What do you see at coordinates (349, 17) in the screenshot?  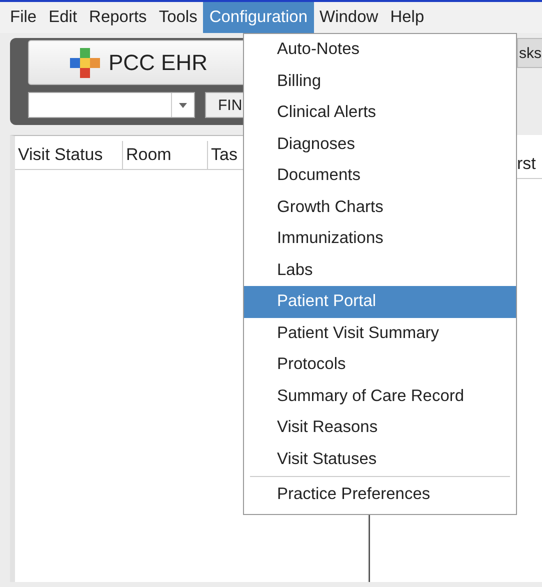 I see `menu-bar-item: Window` at bounding box center [349, 17].